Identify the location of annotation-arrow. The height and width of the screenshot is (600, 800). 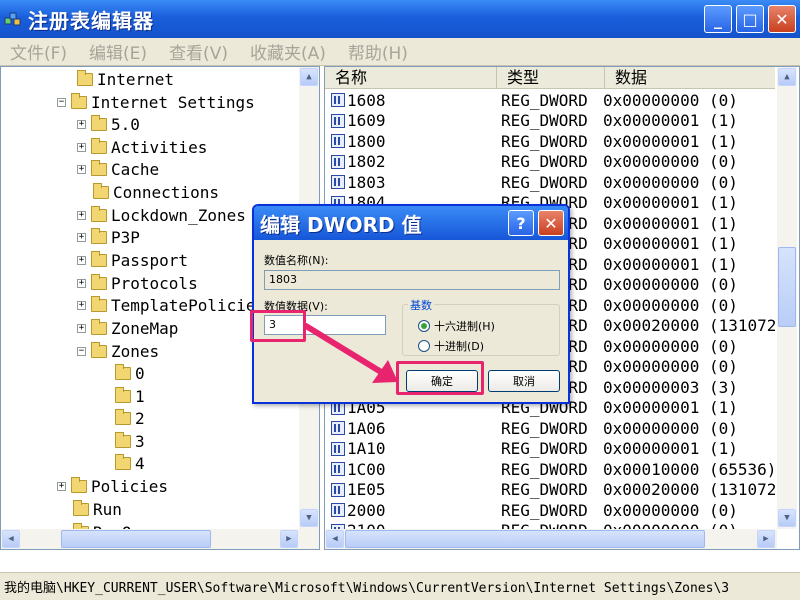
(350, 353).